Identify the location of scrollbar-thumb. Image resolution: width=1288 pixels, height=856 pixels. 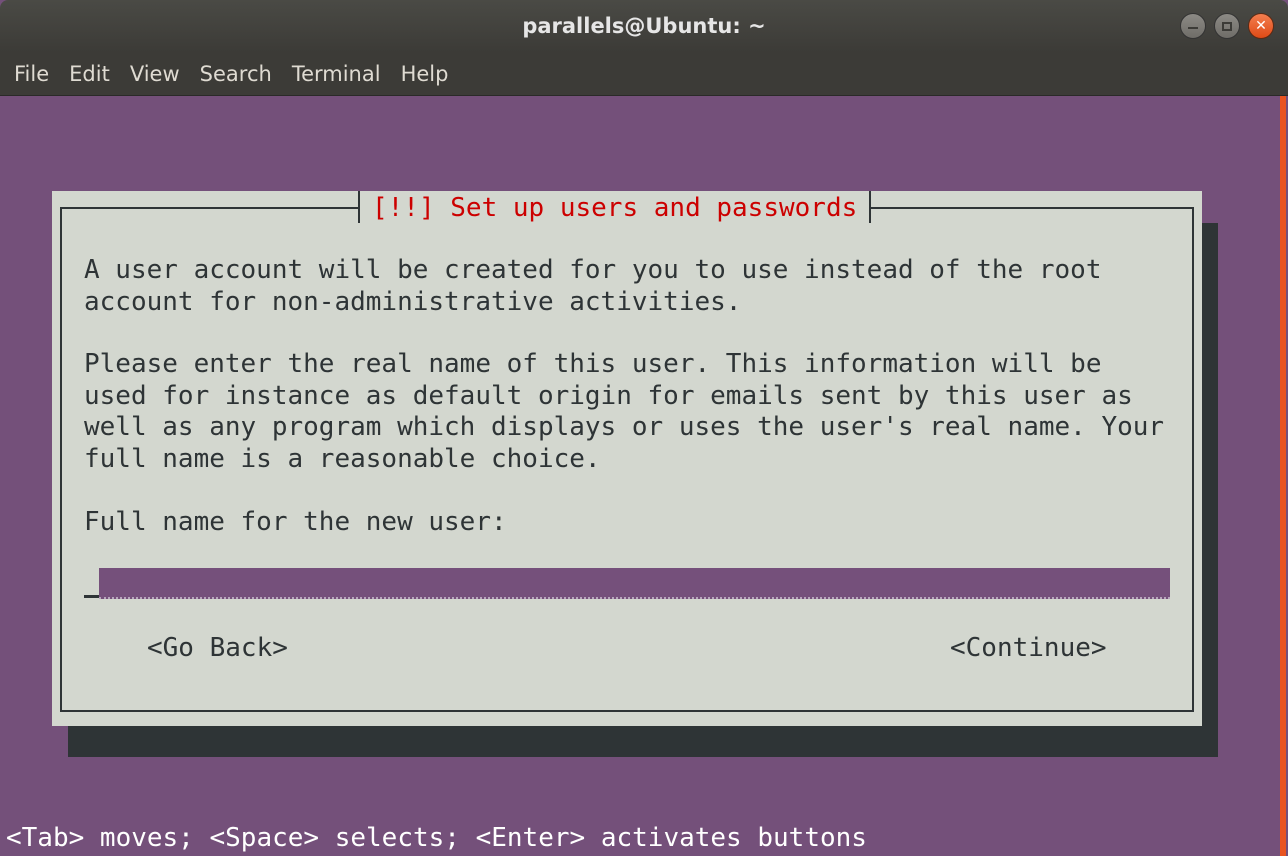
(1283, 476).